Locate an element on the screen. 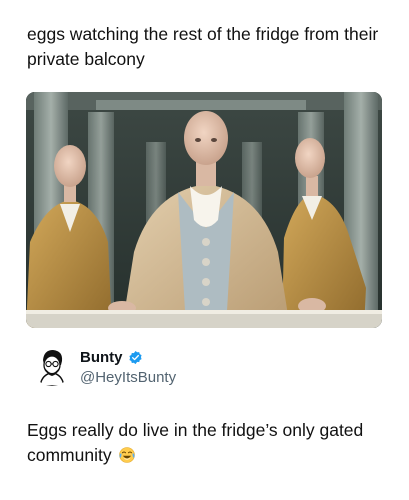 This screenshot has height=500, width=409. avatar is located at coordinates (52, 366).